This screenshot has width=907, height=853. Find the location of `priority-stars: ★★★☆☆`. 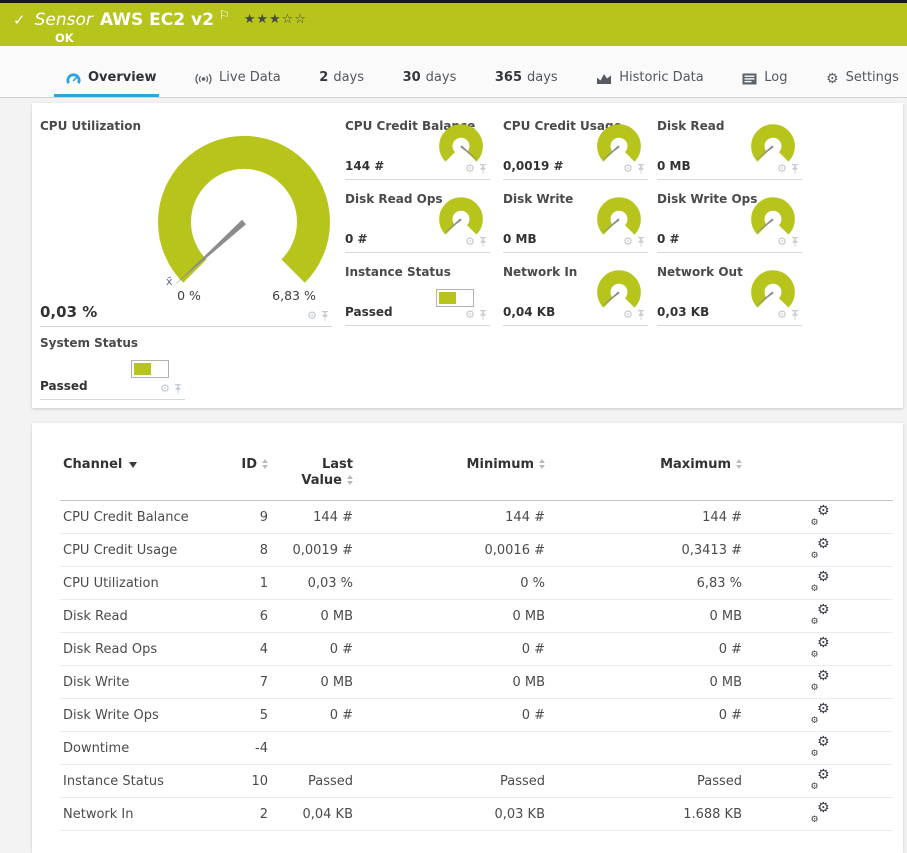

priority-stars: ★★★☆☆ is located at coordinates (275, 19).